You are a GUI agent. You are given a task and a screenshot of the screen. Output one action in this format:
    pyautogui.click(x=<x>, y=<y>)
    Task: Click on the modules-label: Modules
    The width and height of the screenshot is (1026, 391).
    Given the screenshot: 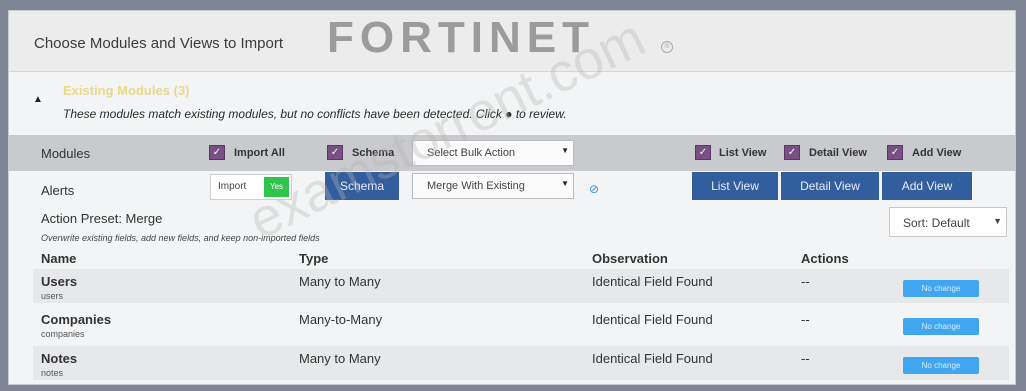 What is the action you would take?
    pyautogui.click(x=66, y=153)
    